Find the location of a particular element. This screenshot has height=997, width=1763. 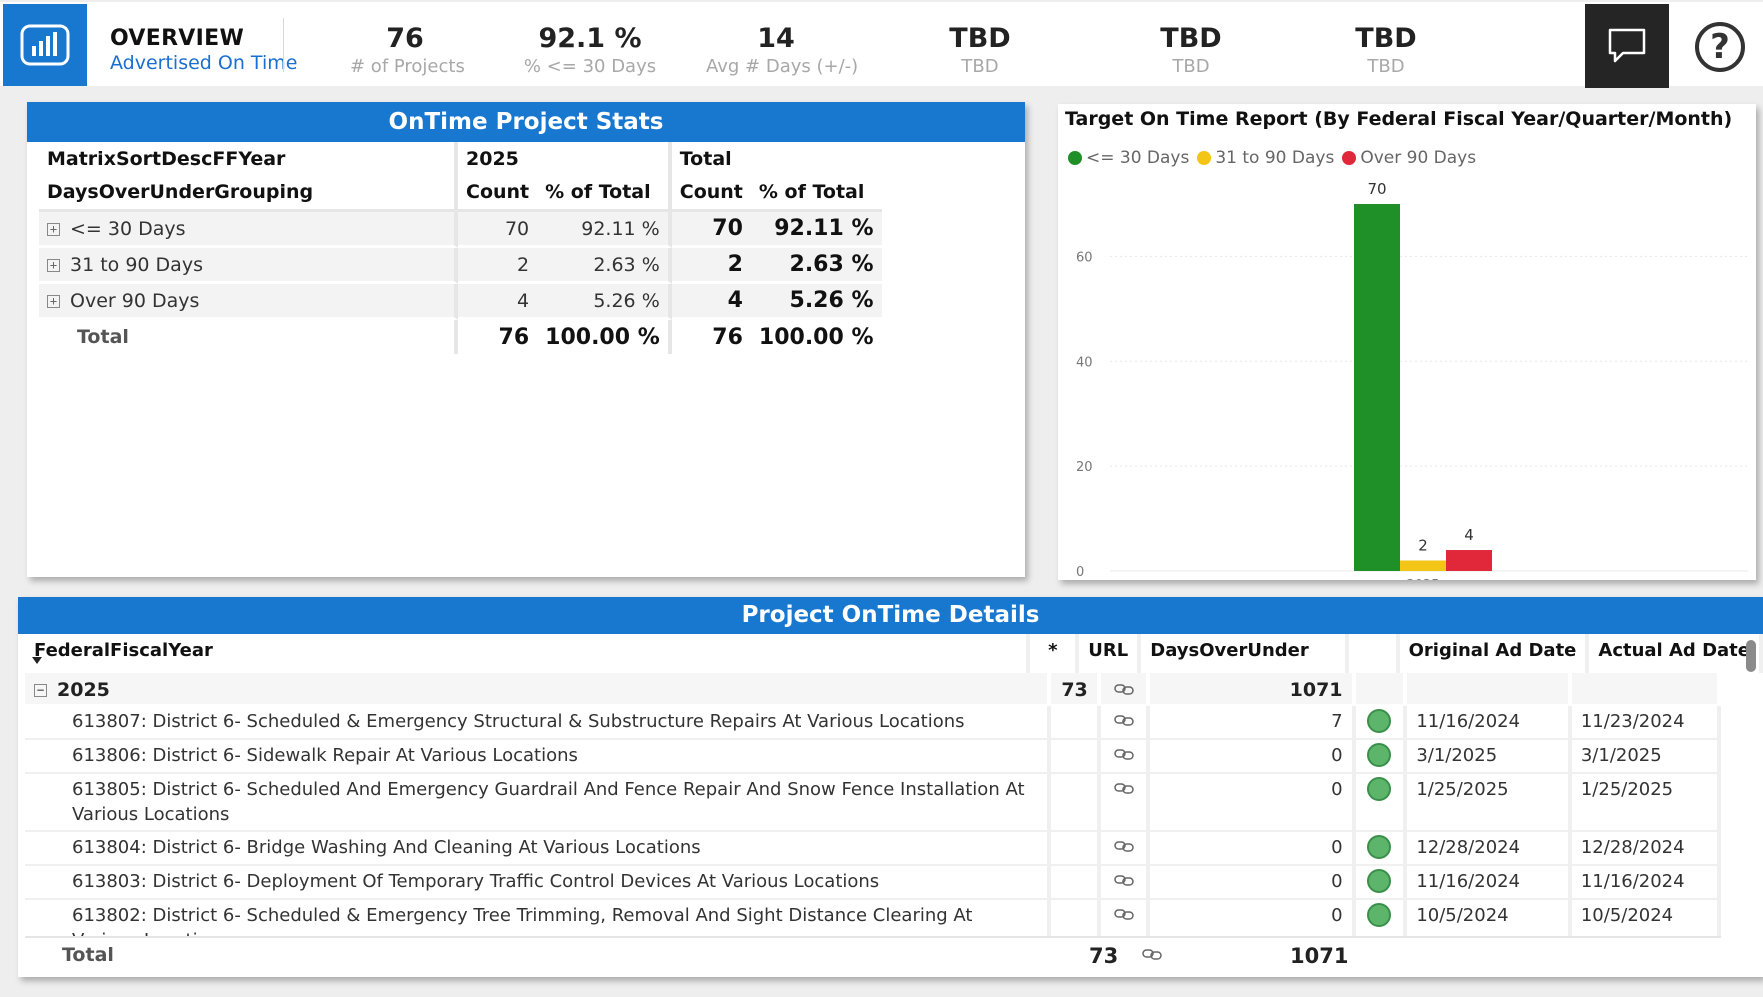

legend-item: <= 30 Days is located at coordinates (1128, 158).